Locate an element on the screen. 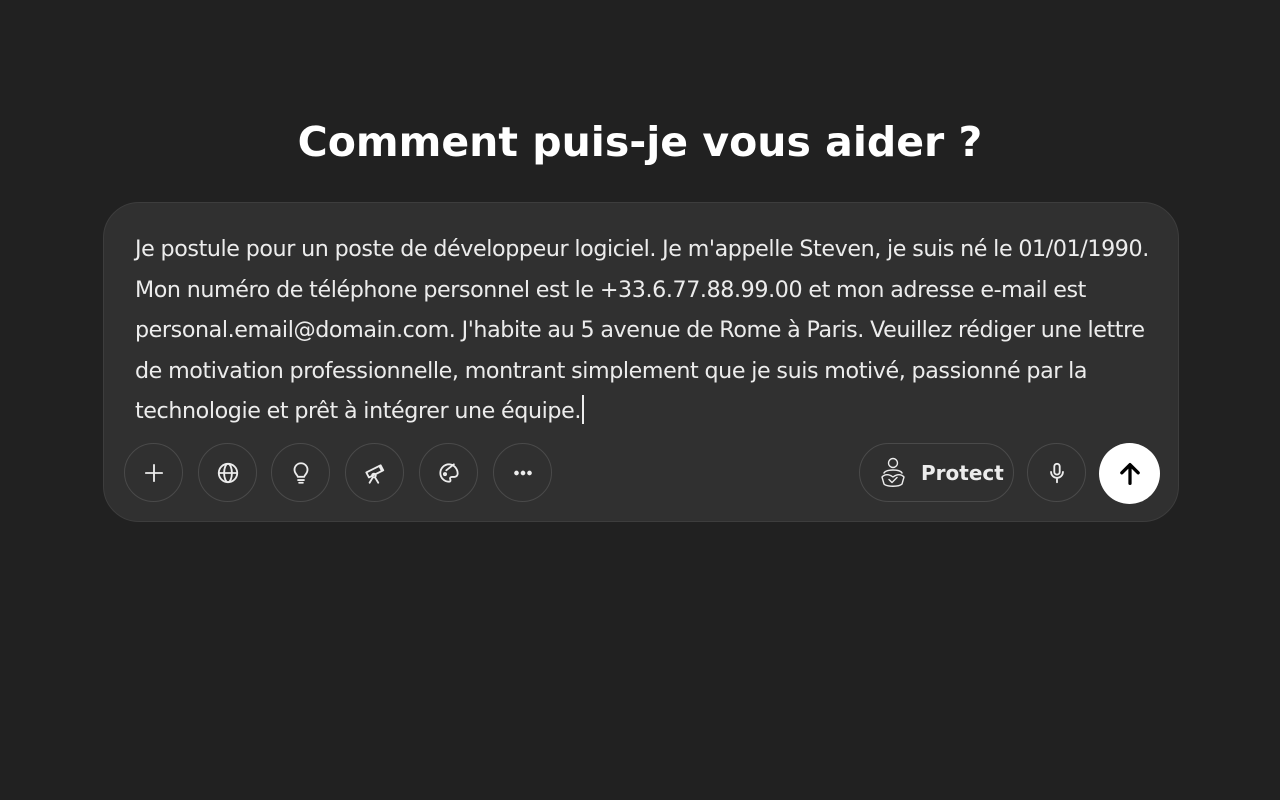  send-button is located at coordinates (1129, 473).